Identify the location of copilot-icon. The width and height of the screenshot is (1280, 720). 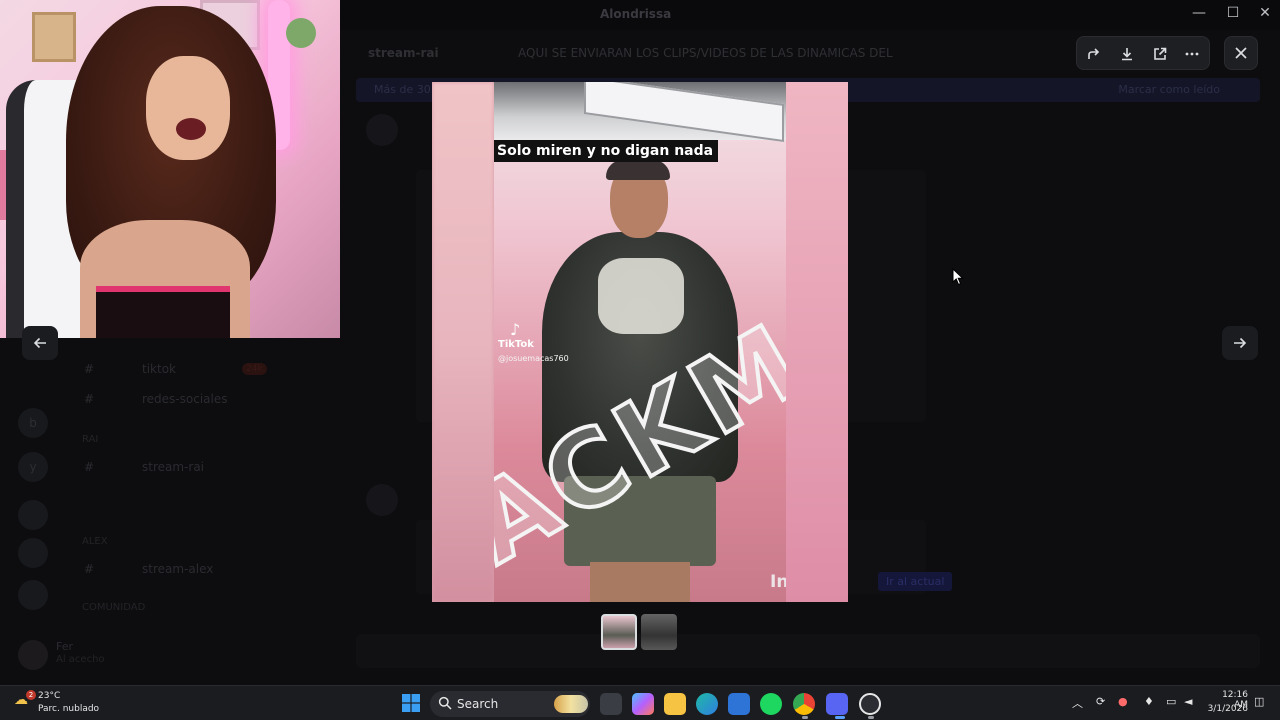
(643, 704).